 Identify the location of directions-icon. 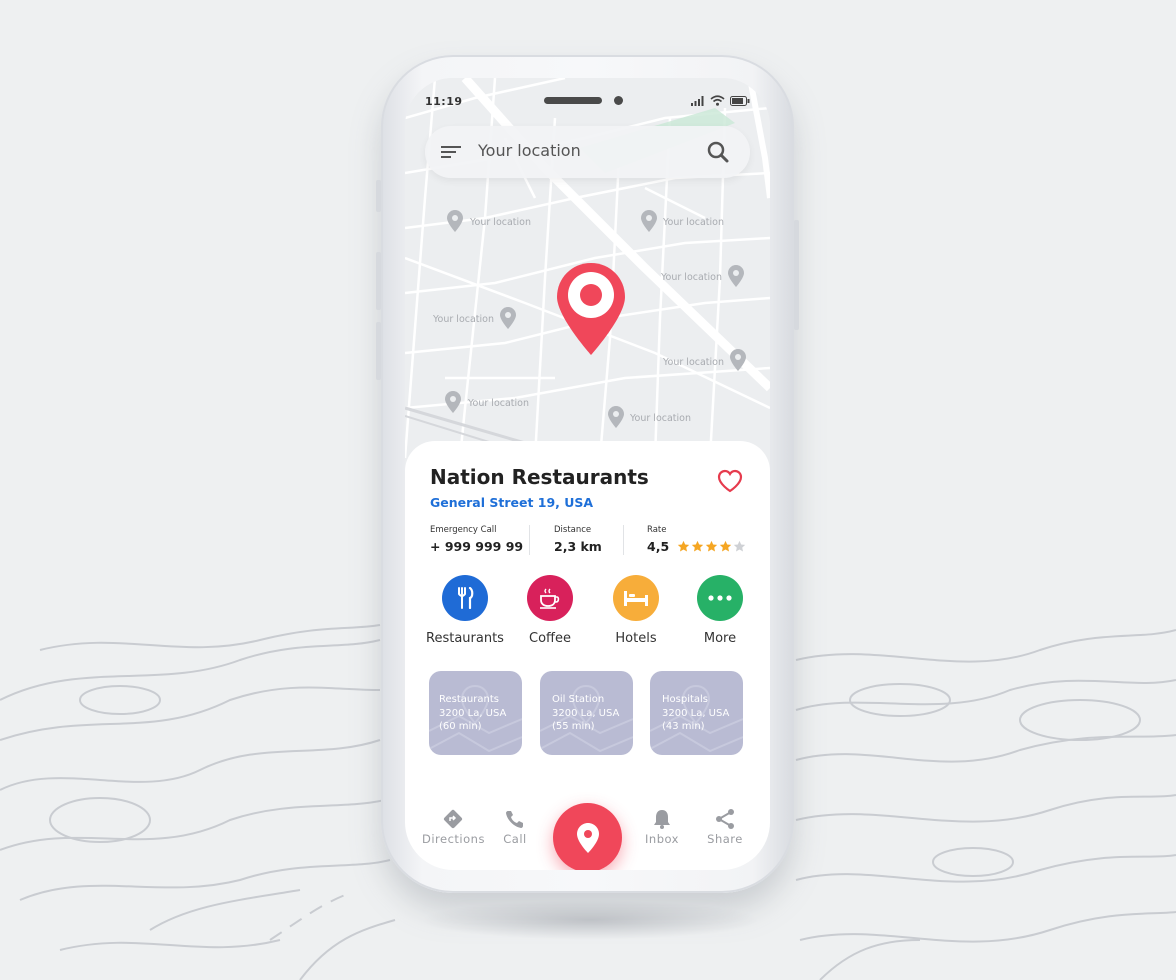
(453, 819).